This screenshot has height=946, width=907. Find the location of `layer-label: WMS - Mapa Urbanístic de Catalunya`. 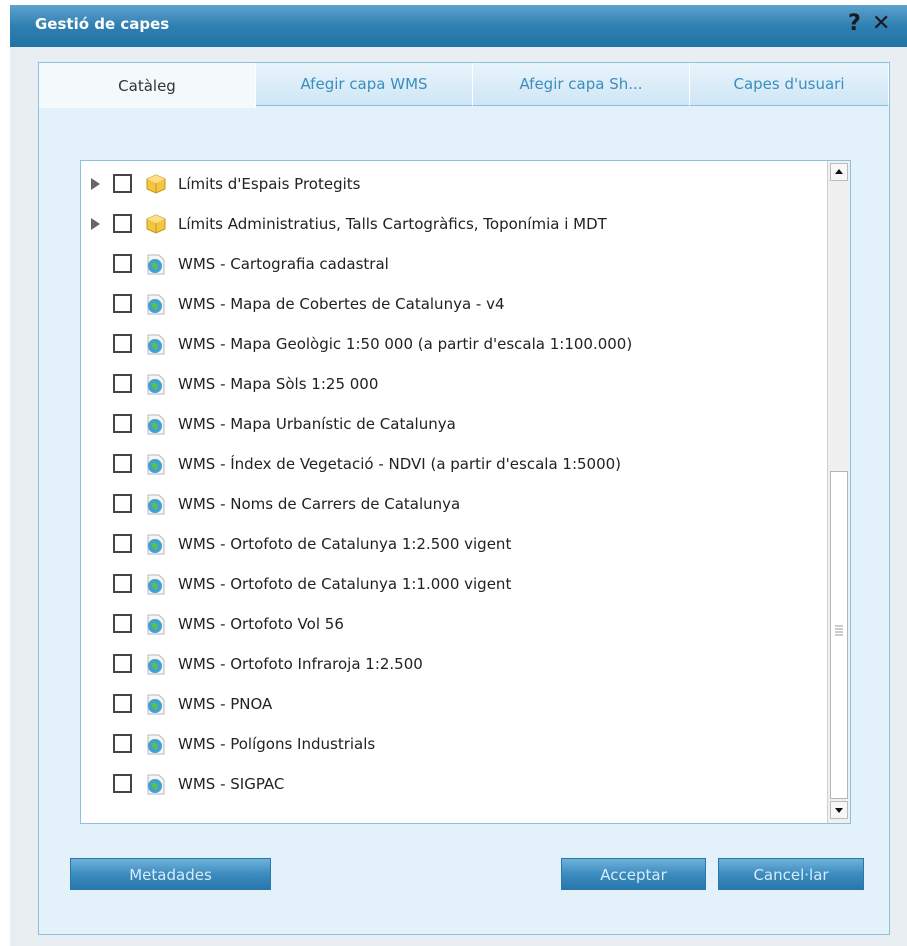

layer-label: WMS - Mapa Urbanístic de Catalunya is located at coordinates (317, 424).